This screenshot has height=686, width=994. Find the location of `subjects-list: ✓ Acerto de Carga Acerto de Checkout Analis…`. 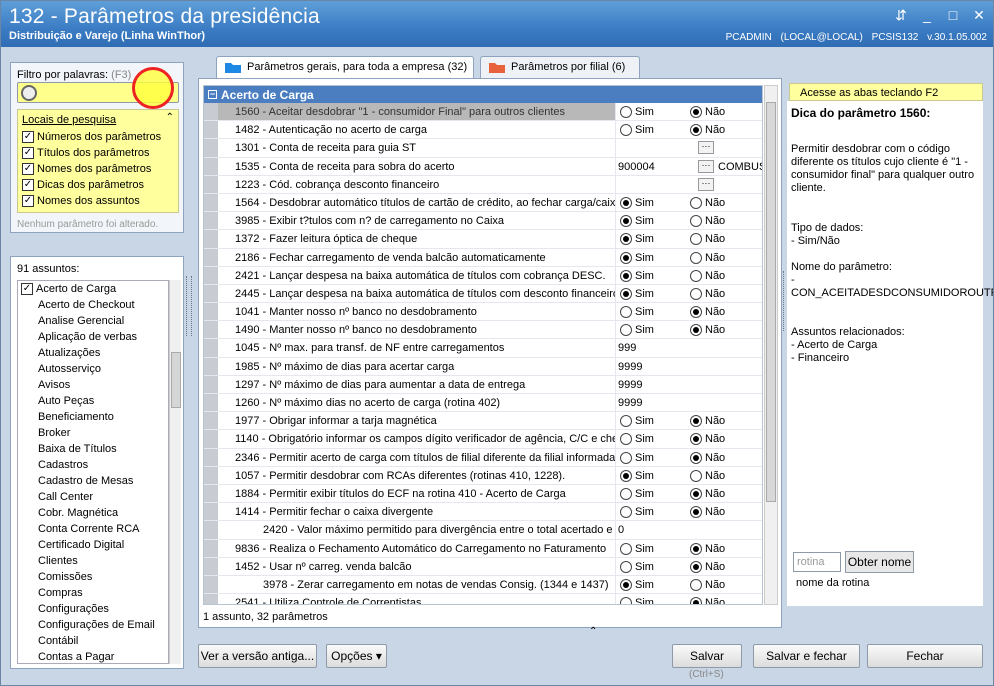

subjects-list: ✓ Acerto de Carga Acerto de Checkout Analis… is located at coordinates (93, 472).